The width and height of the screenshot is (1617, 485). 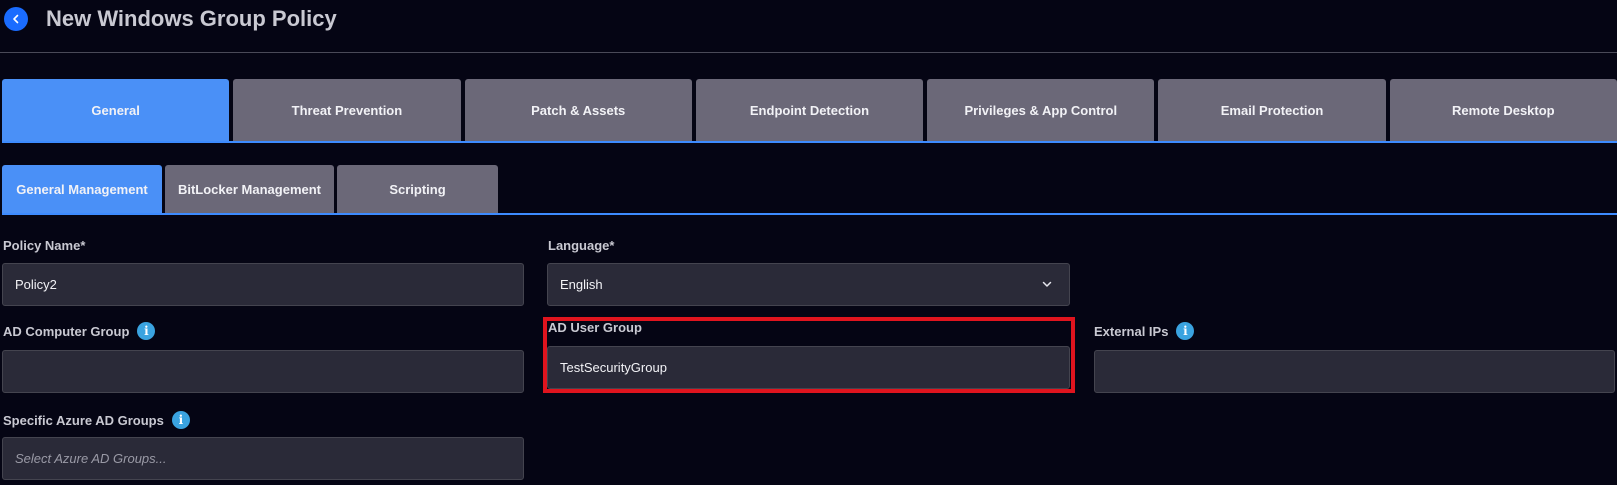 I want to click on back-button, so click(x=16, y=19).